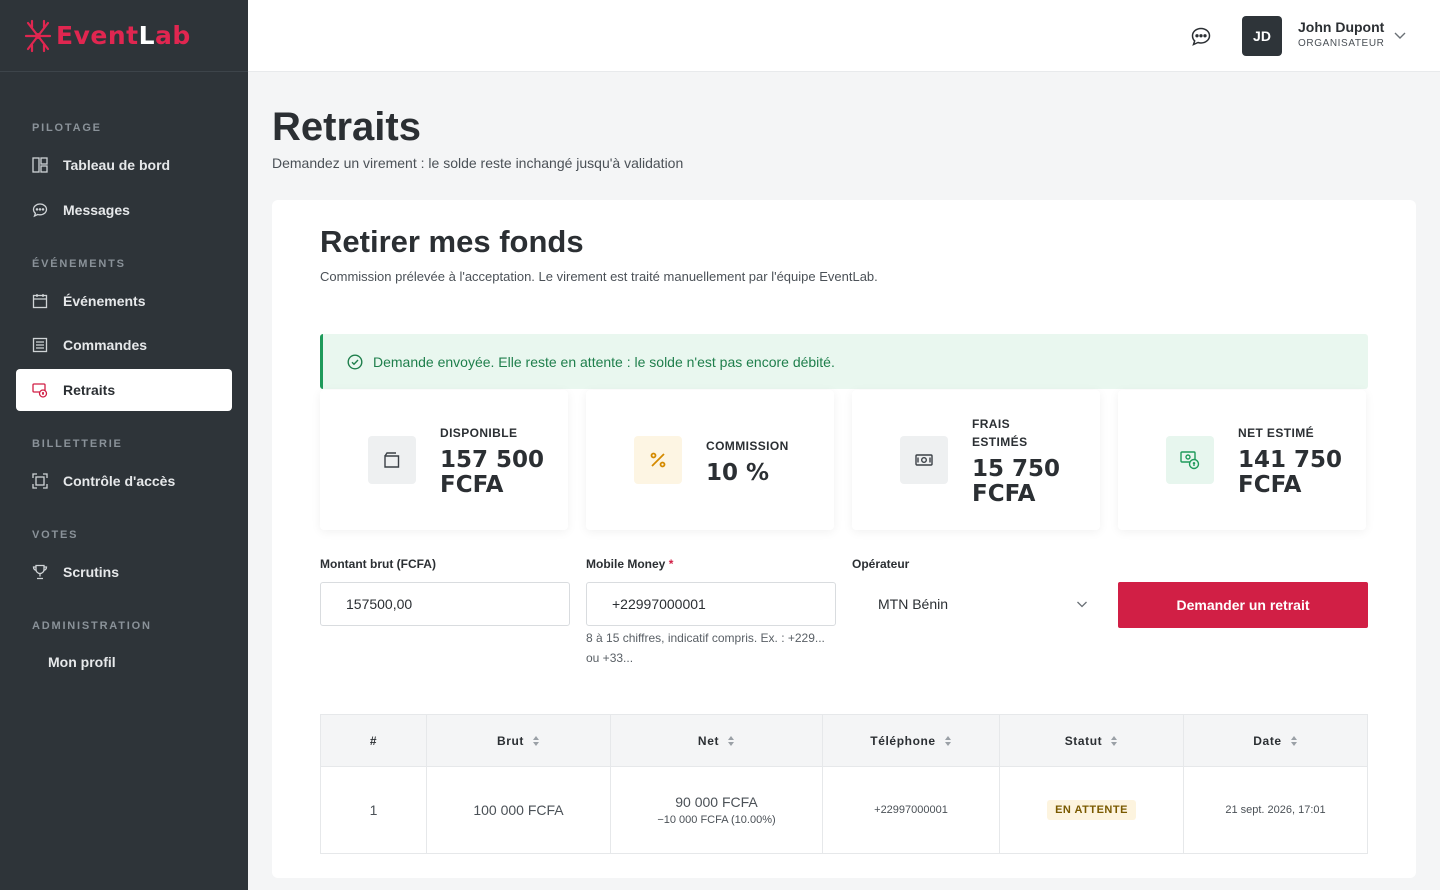 The height and width of the screenshot is (890, 1440). What do you see at coordinates (1275, 740) in the screenshot?
I see `col-header-date: Date` at bounding box center [1275, 740].